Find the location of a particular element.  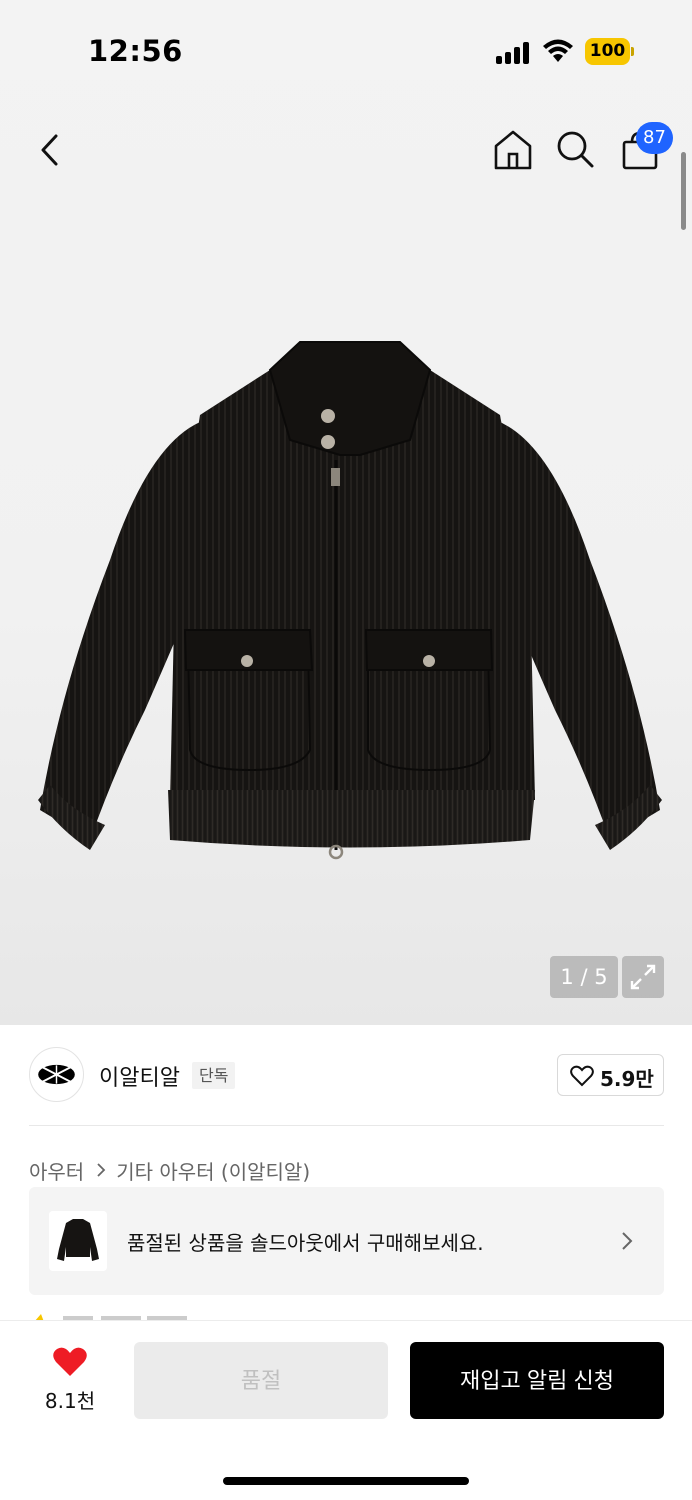

cart-count-badge: 87 is located at coordinates (654, 138).